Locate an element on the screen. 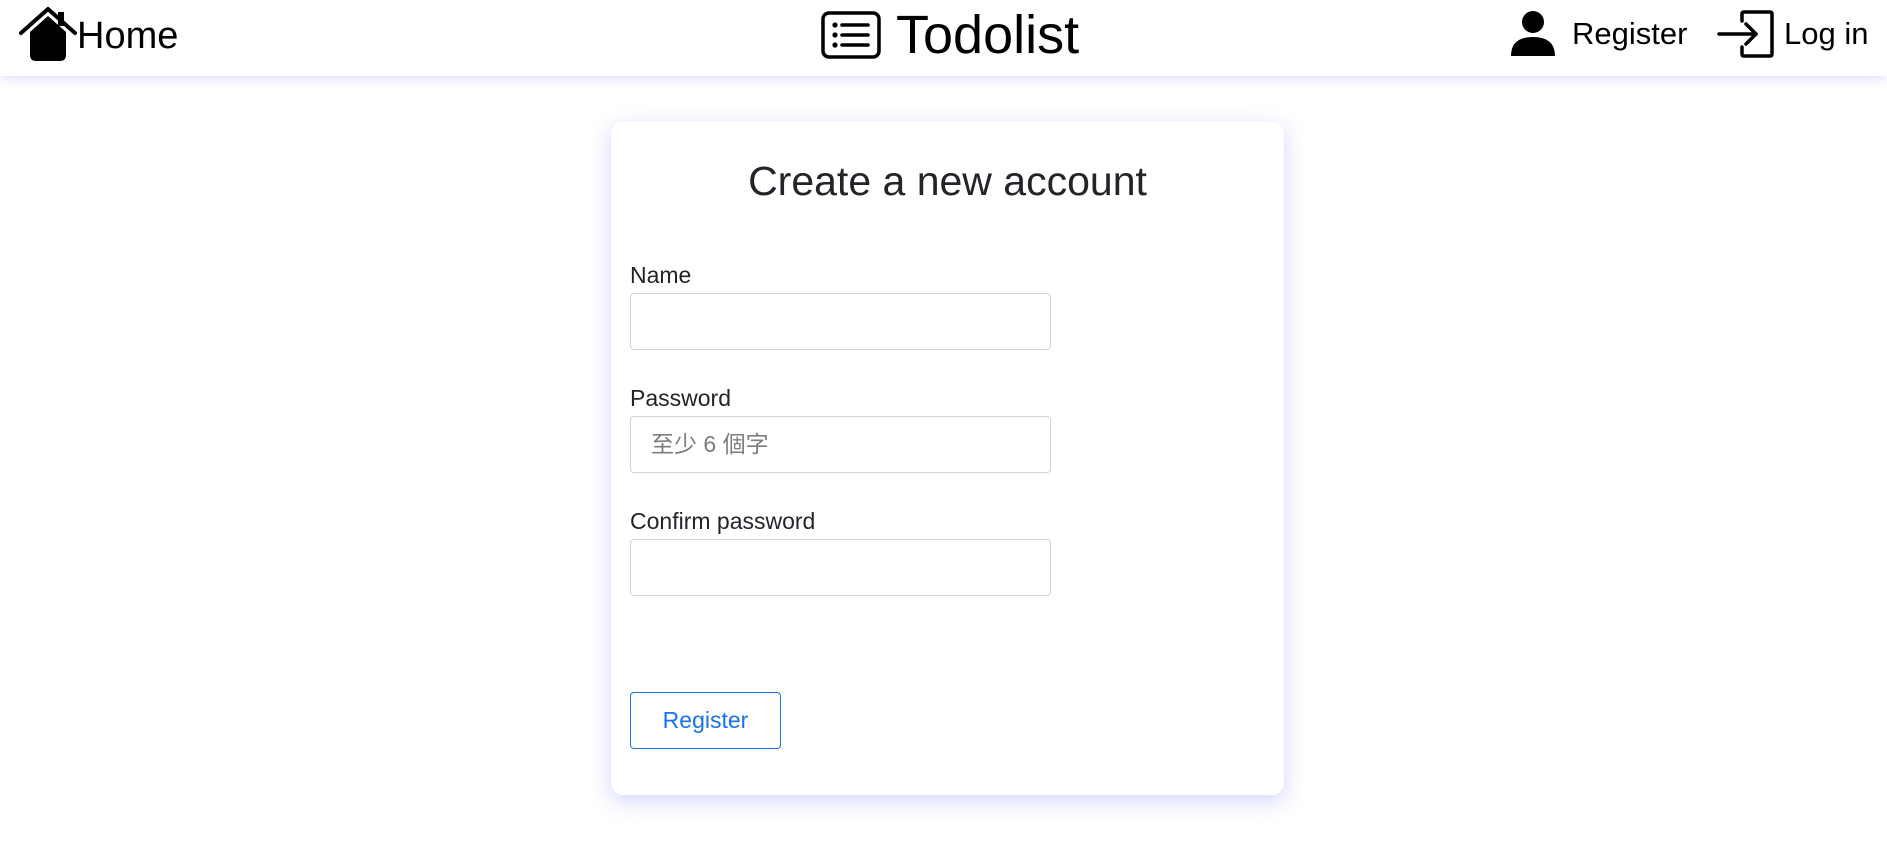  confirm-password-field is located at coordinates (840, 567).